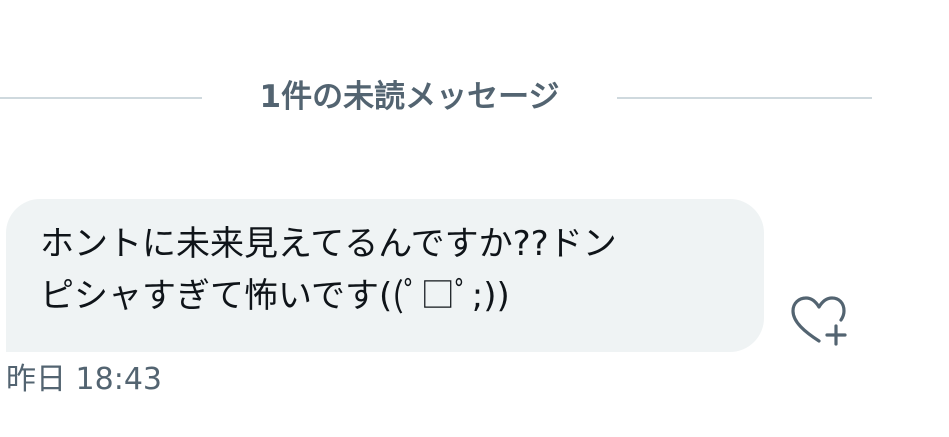  I want to click on add-reaction-button, so click(818, 321).